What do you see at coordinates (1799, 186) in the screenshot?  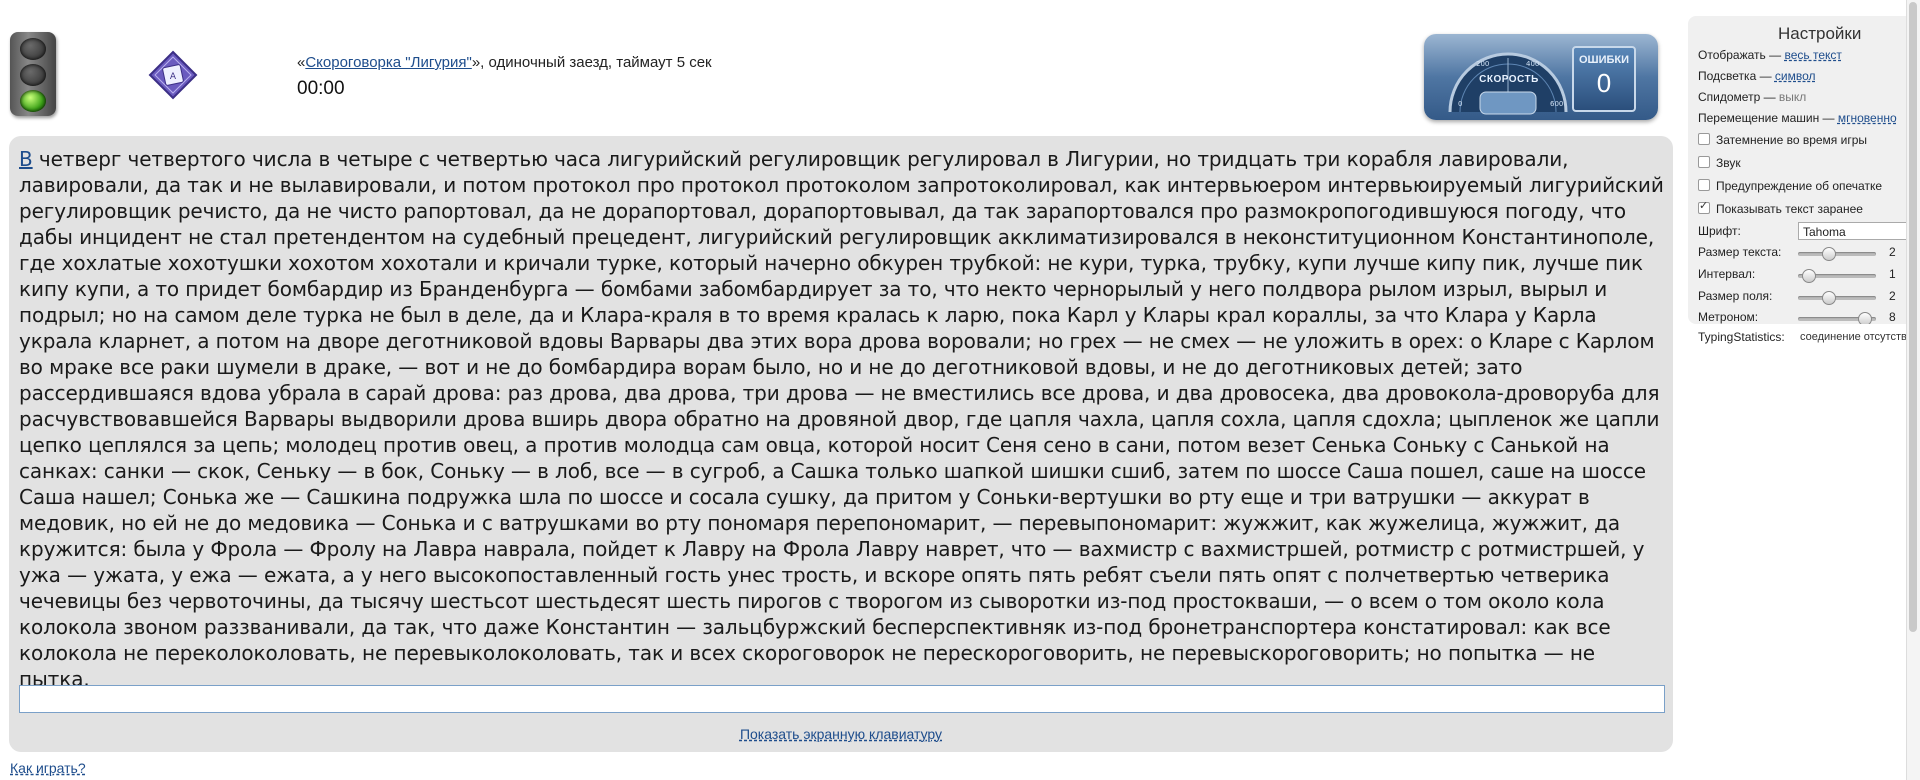 I see `typo-warning-label: Предупреждение об опечатке` at bounding box center [1799, 186].